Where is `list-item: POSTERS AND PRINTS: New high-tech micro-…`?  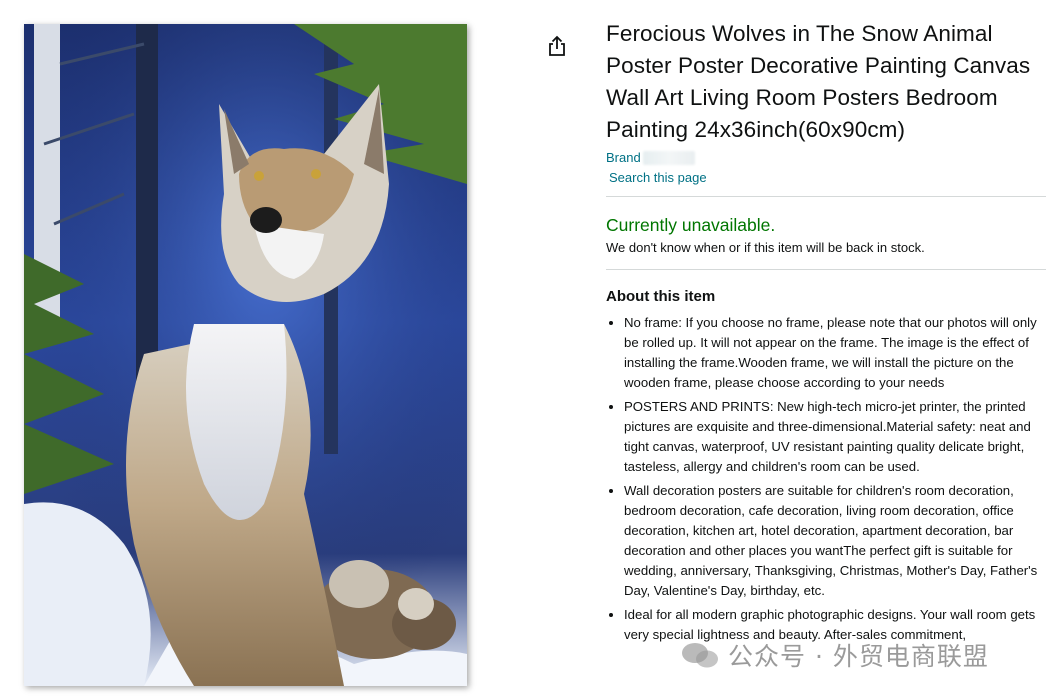
list-item: POSTERS AND PRINTS: New high-tech micro-… is located at coordinates (835, 437).